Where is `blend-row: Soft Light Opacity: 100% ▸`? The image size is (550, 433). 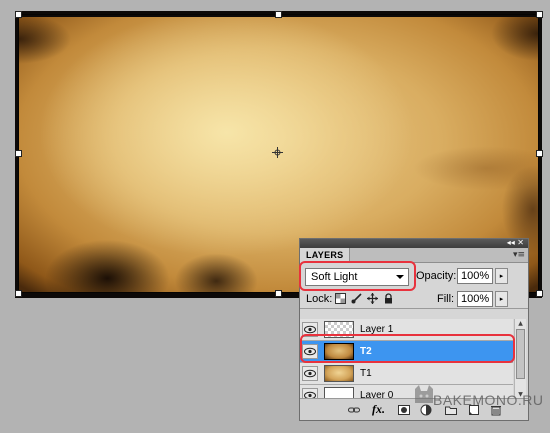
blend-row: Soft Light Opacity: 100% ▸ is located at coordinates (414, 276).